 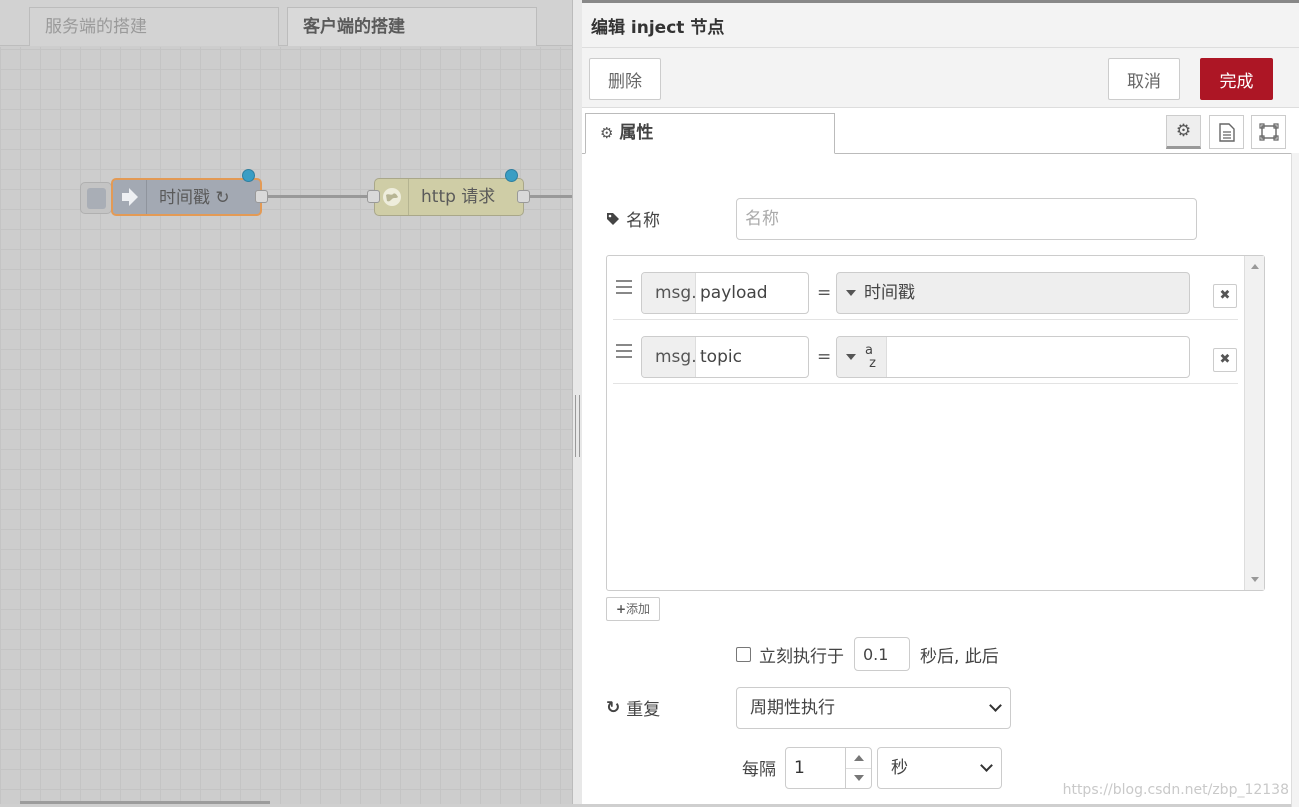 I want to click on tab-properties: ⚙ 属性, so click(x=710, y=133).